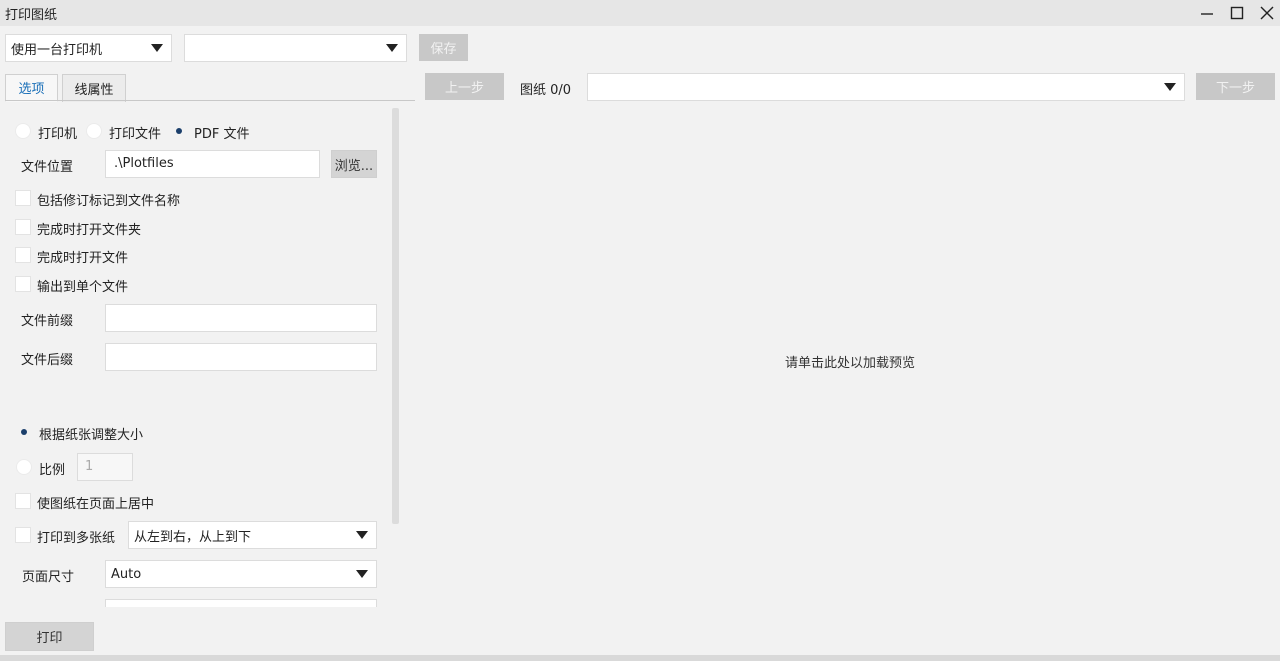 Image resolution: width=1280 pixels, height=661 pixels. I want to click on radio-print-file, so click(94, 131).